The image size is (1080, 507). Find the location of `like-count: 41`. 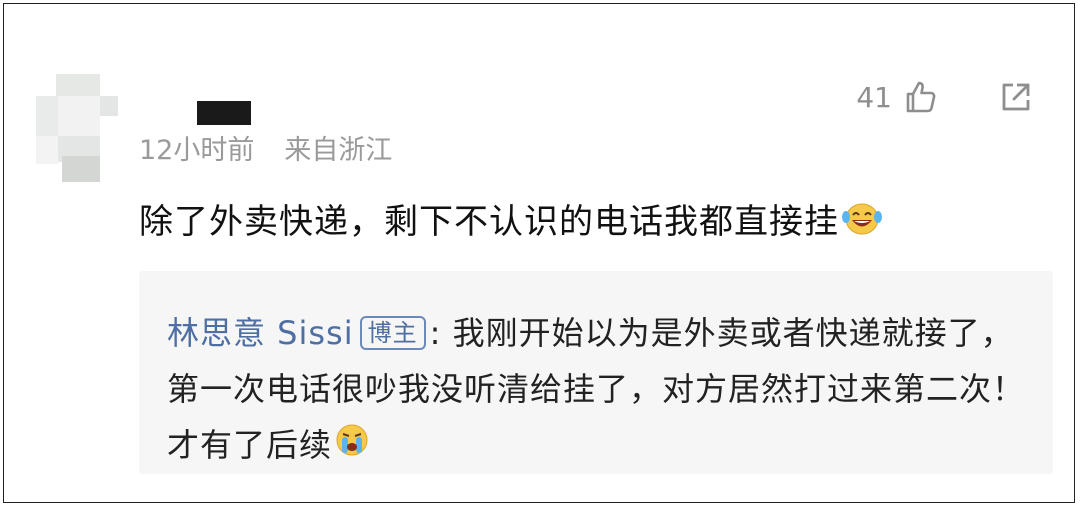

like-count: 41 is located at coordinates (874, 97).